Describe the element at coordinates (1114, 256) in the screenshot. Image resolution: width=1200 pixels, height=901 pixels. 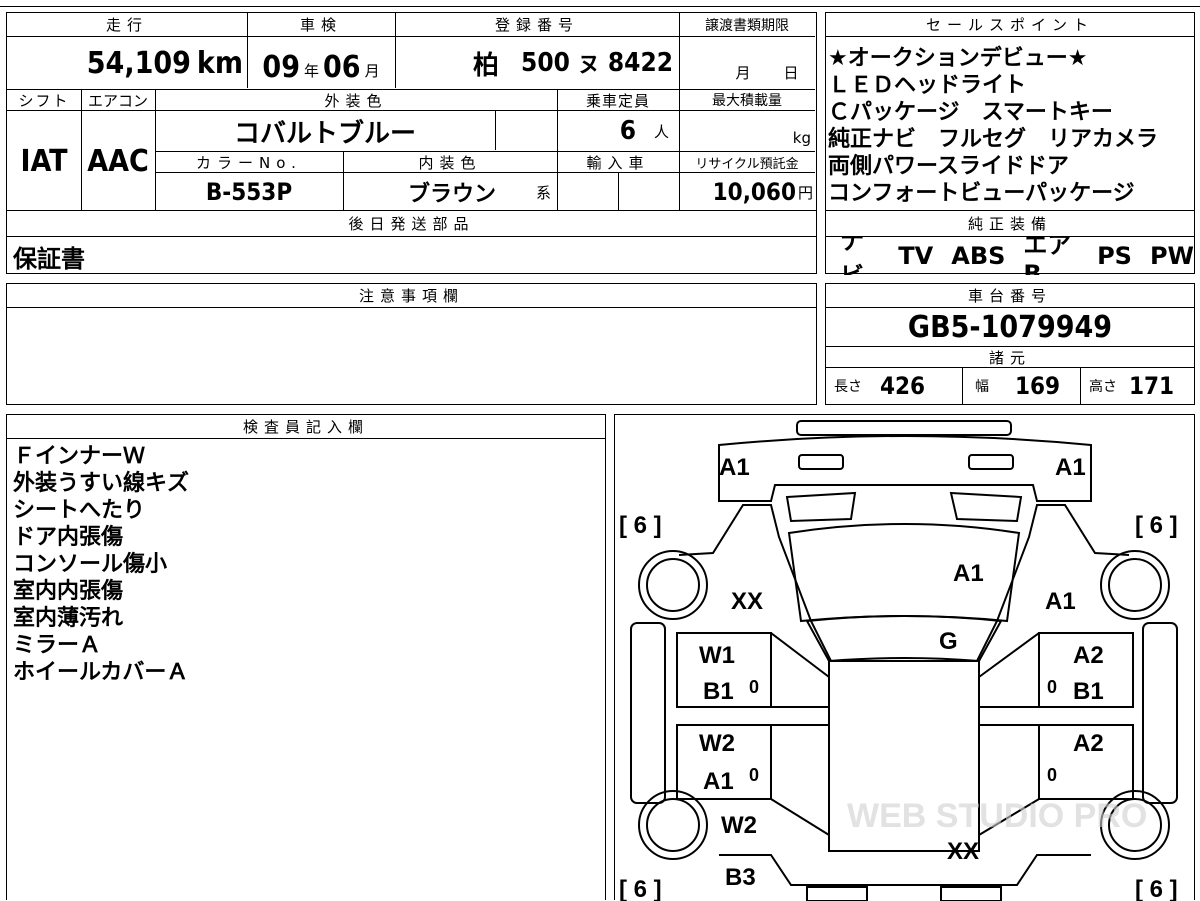
I see `equipment-item: PS` at that location.